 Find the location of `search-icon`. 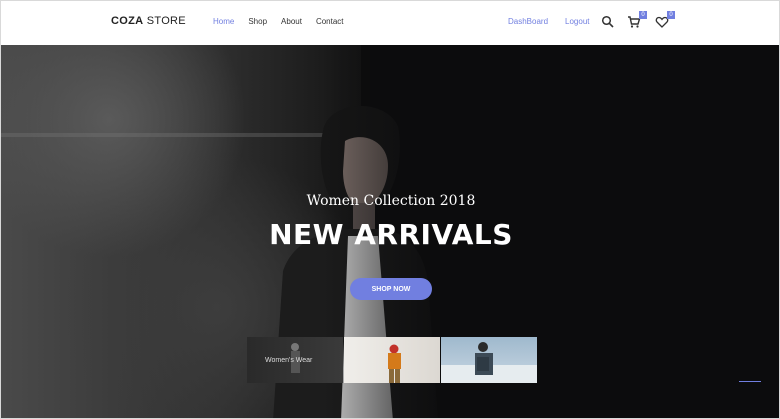

search-icon is located at coordinates (608, 22).